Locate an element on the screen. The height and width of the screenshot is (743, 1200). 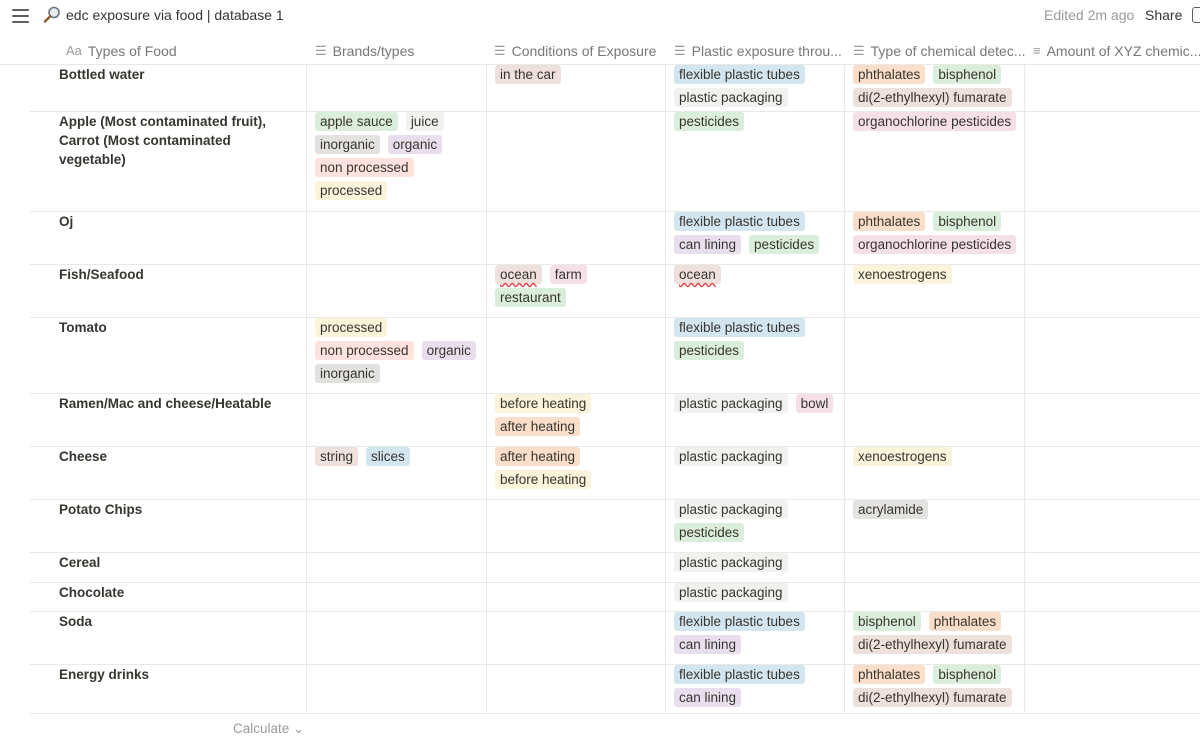
table-row: Chocolate plastic packaging is located at coordinates (615, 597).